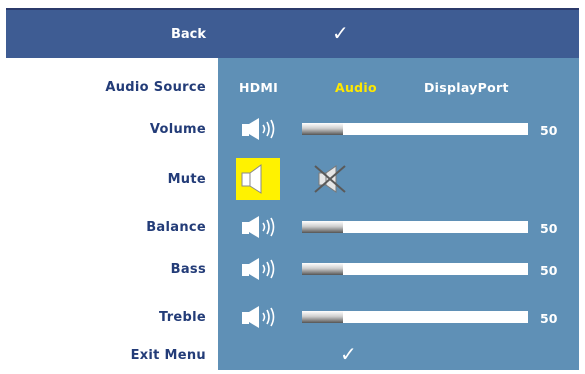 This screenshot has height=374, width=585. Describe the element at coordinates (251, 179) in the screenshot. I see `unmuted-speaker-icon` at that location.